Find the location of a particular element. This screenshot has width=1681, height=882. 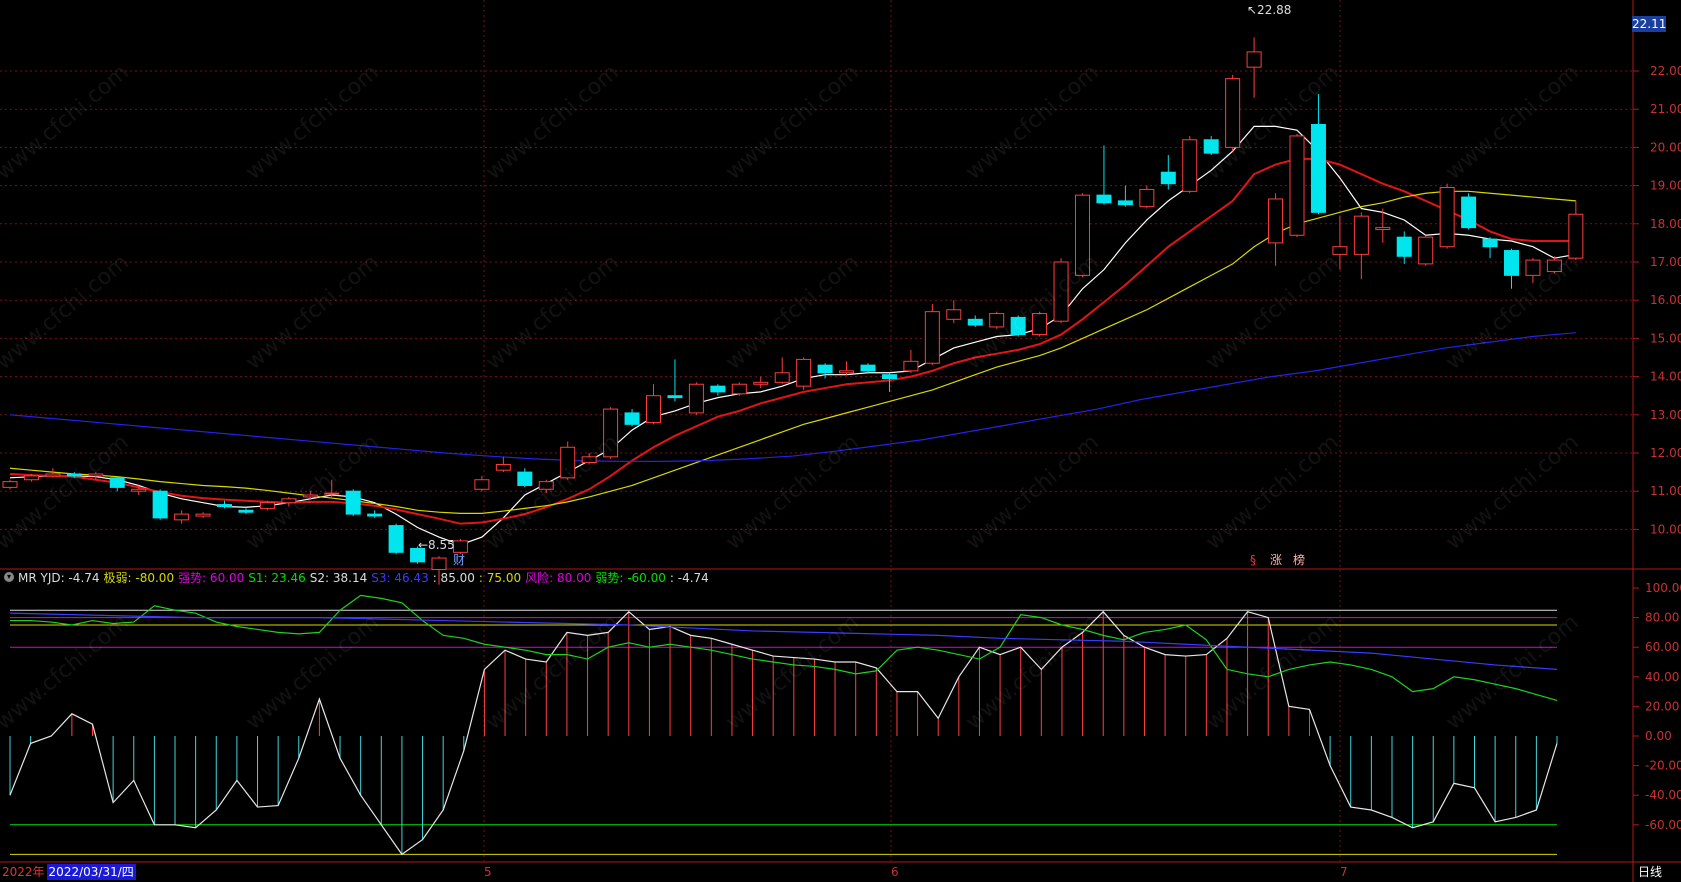

legend-item: S1: 23.46 is located at coordinates (277, 577).